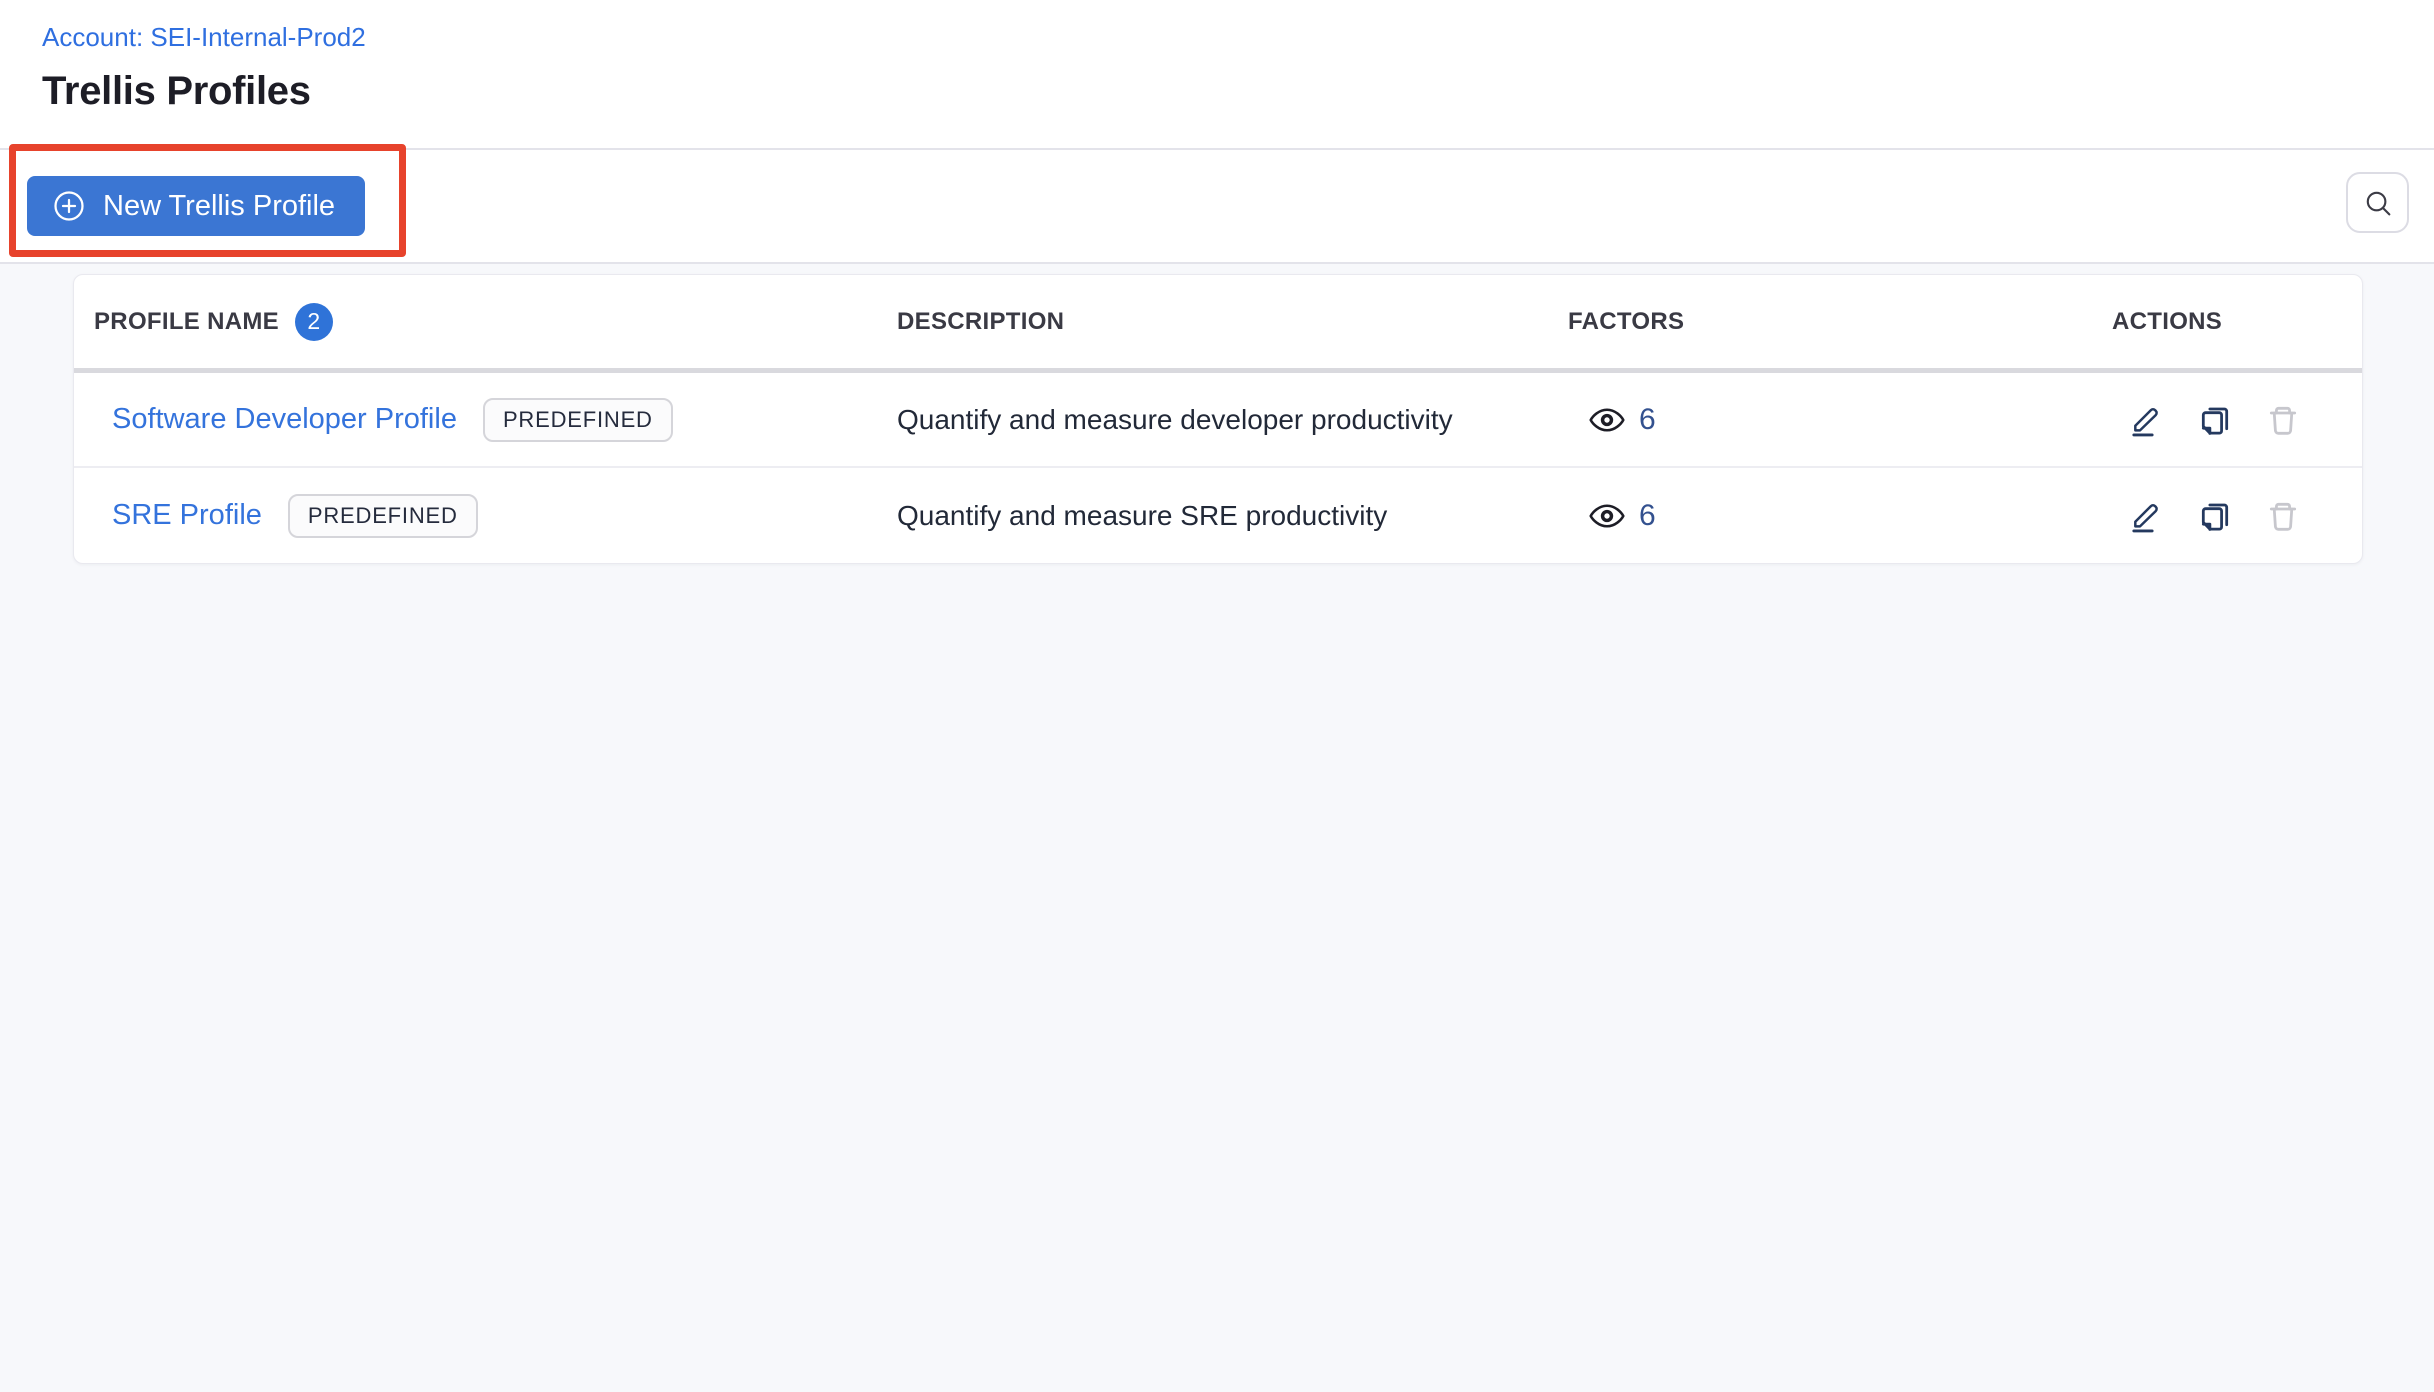 This screenshot has width=2434, height=1392. What do you see at coordinates (485, 321) in the screenshot?
I see `column-header-profile-name: PROFILE NAME 2` at bounding box center [485, 321].